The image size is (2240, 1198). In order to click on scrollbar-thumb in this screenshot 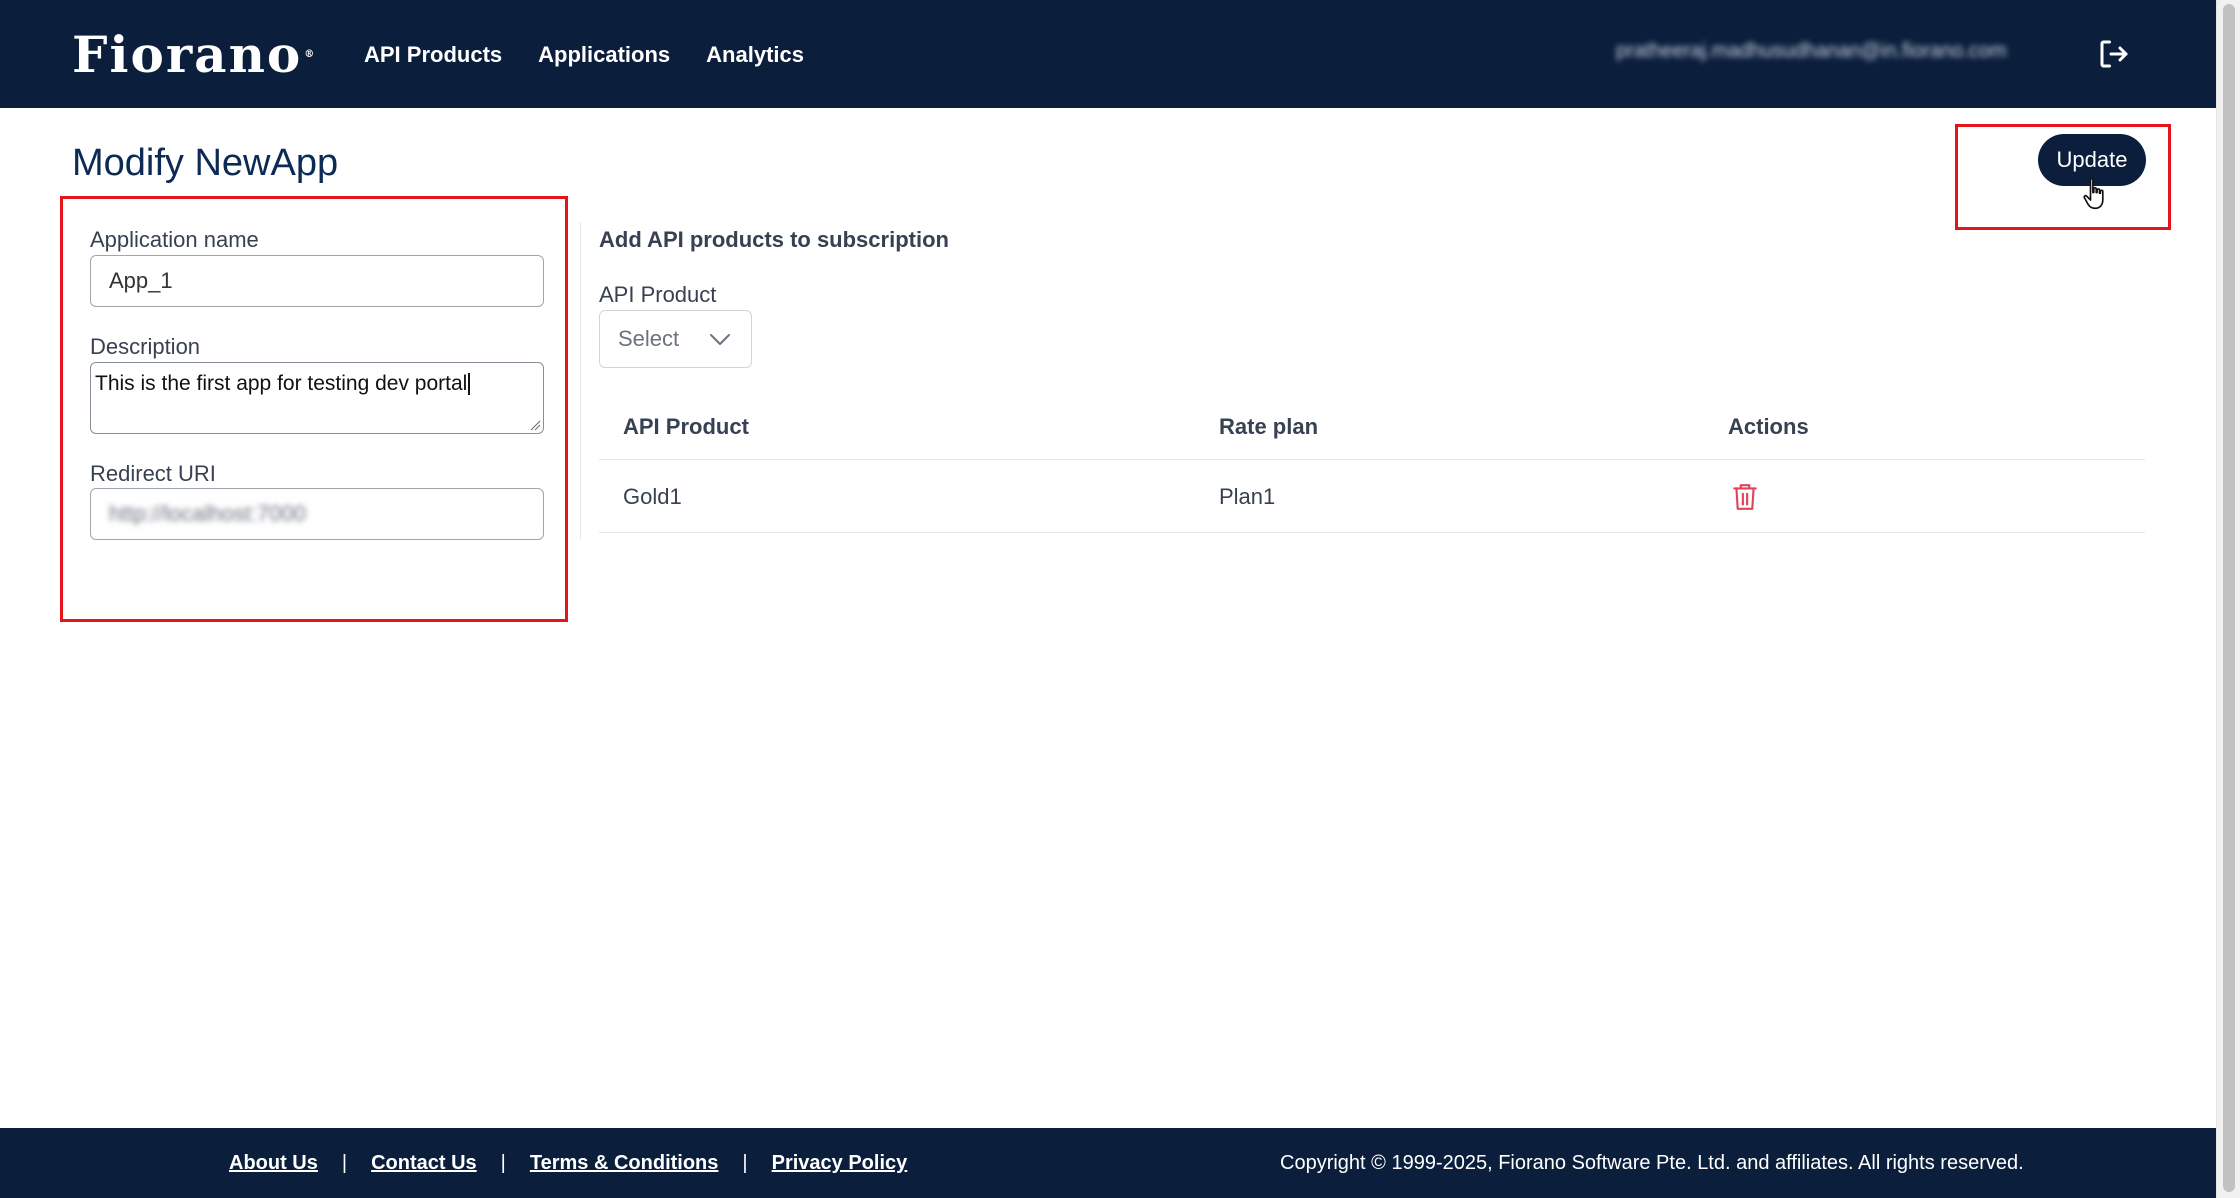, I will do `click(2229, 598)`.